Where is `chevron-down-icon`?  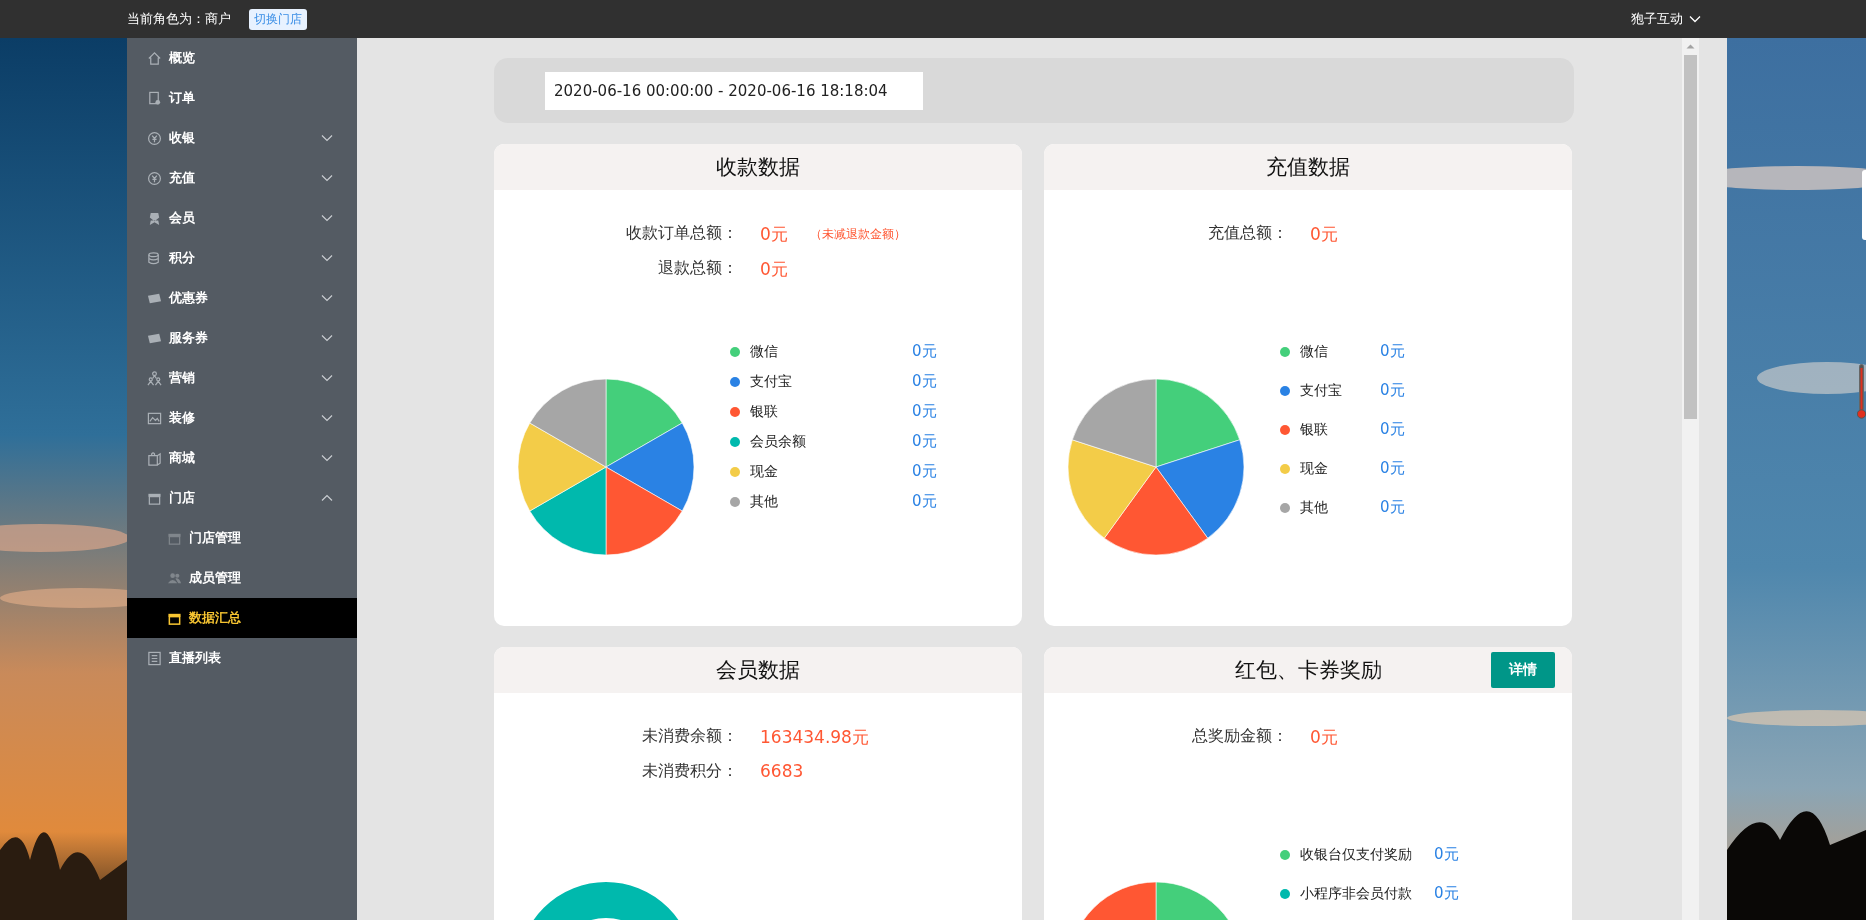 chevron-down-icon is located at coordinates (1695, 19).